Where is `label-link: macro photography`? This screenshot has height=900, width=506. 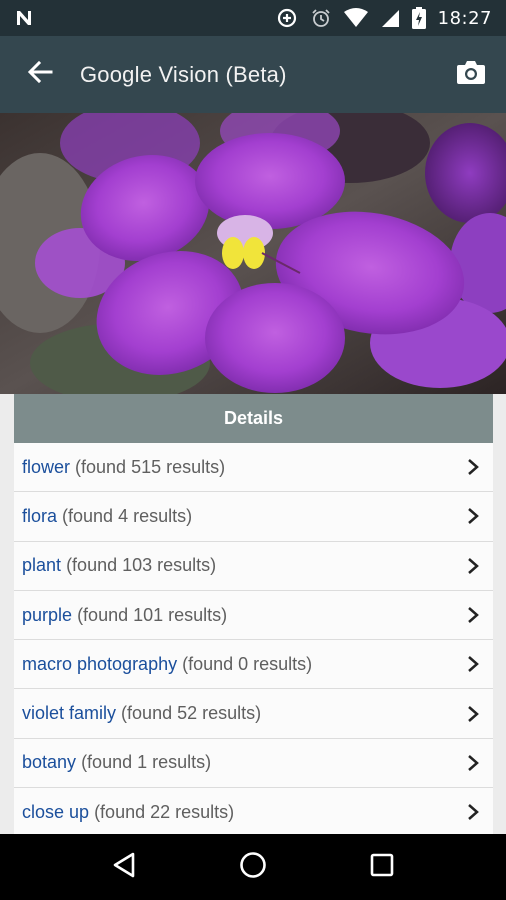
label-link: macro photography is located at coordinates (99, 664).